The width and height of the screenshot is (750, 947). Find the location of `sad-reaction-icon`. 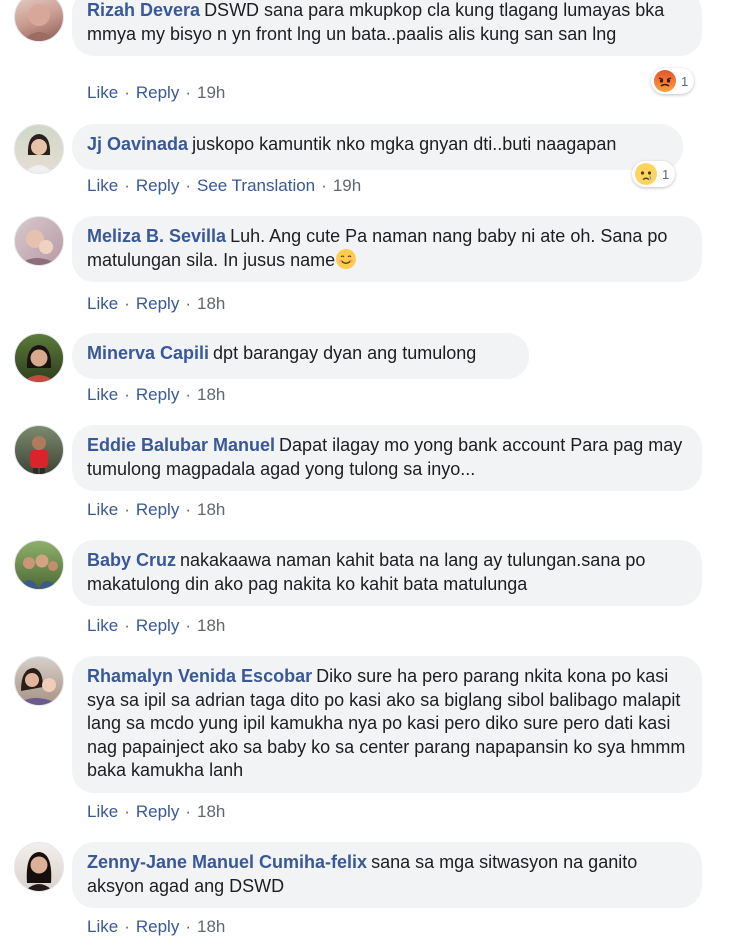

sad-reaction-icon is located at coordinates (646, 174).